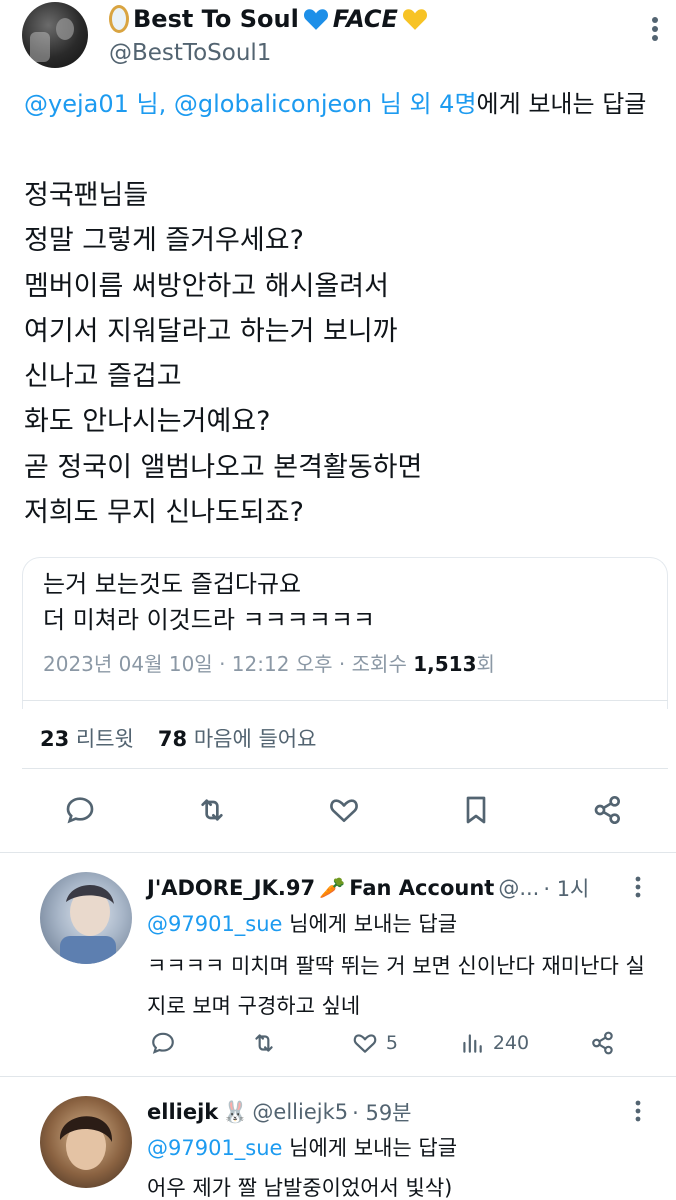  Describe the element at coordinates (445, 664) in the screenshot. I see `quote-view-count: 1,513` at that location.